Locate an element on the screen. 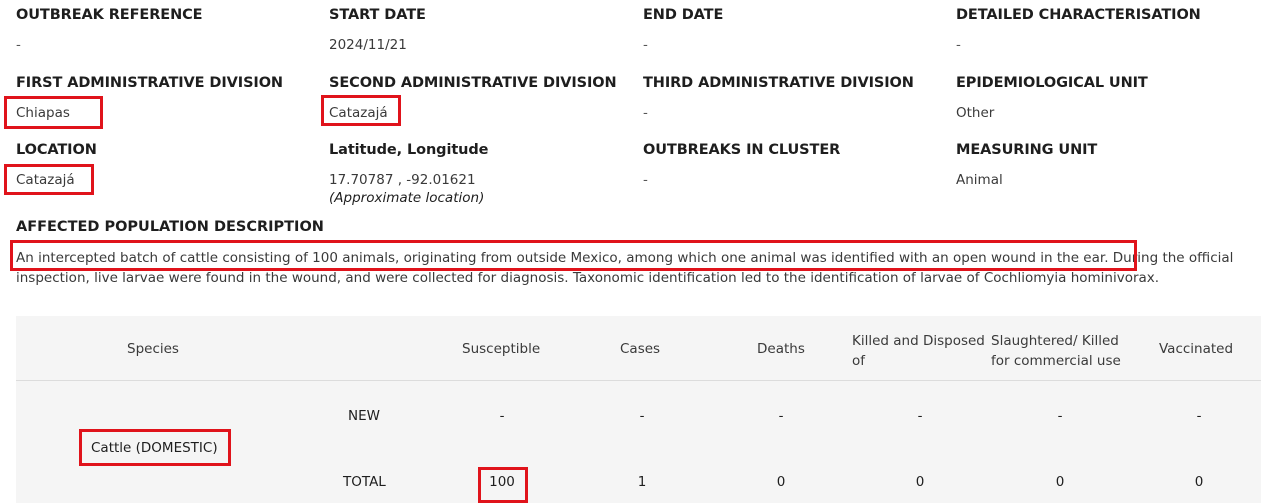 The image size is (1261, 503). new-vaccinated: - is located at coordinates (1199, 416).